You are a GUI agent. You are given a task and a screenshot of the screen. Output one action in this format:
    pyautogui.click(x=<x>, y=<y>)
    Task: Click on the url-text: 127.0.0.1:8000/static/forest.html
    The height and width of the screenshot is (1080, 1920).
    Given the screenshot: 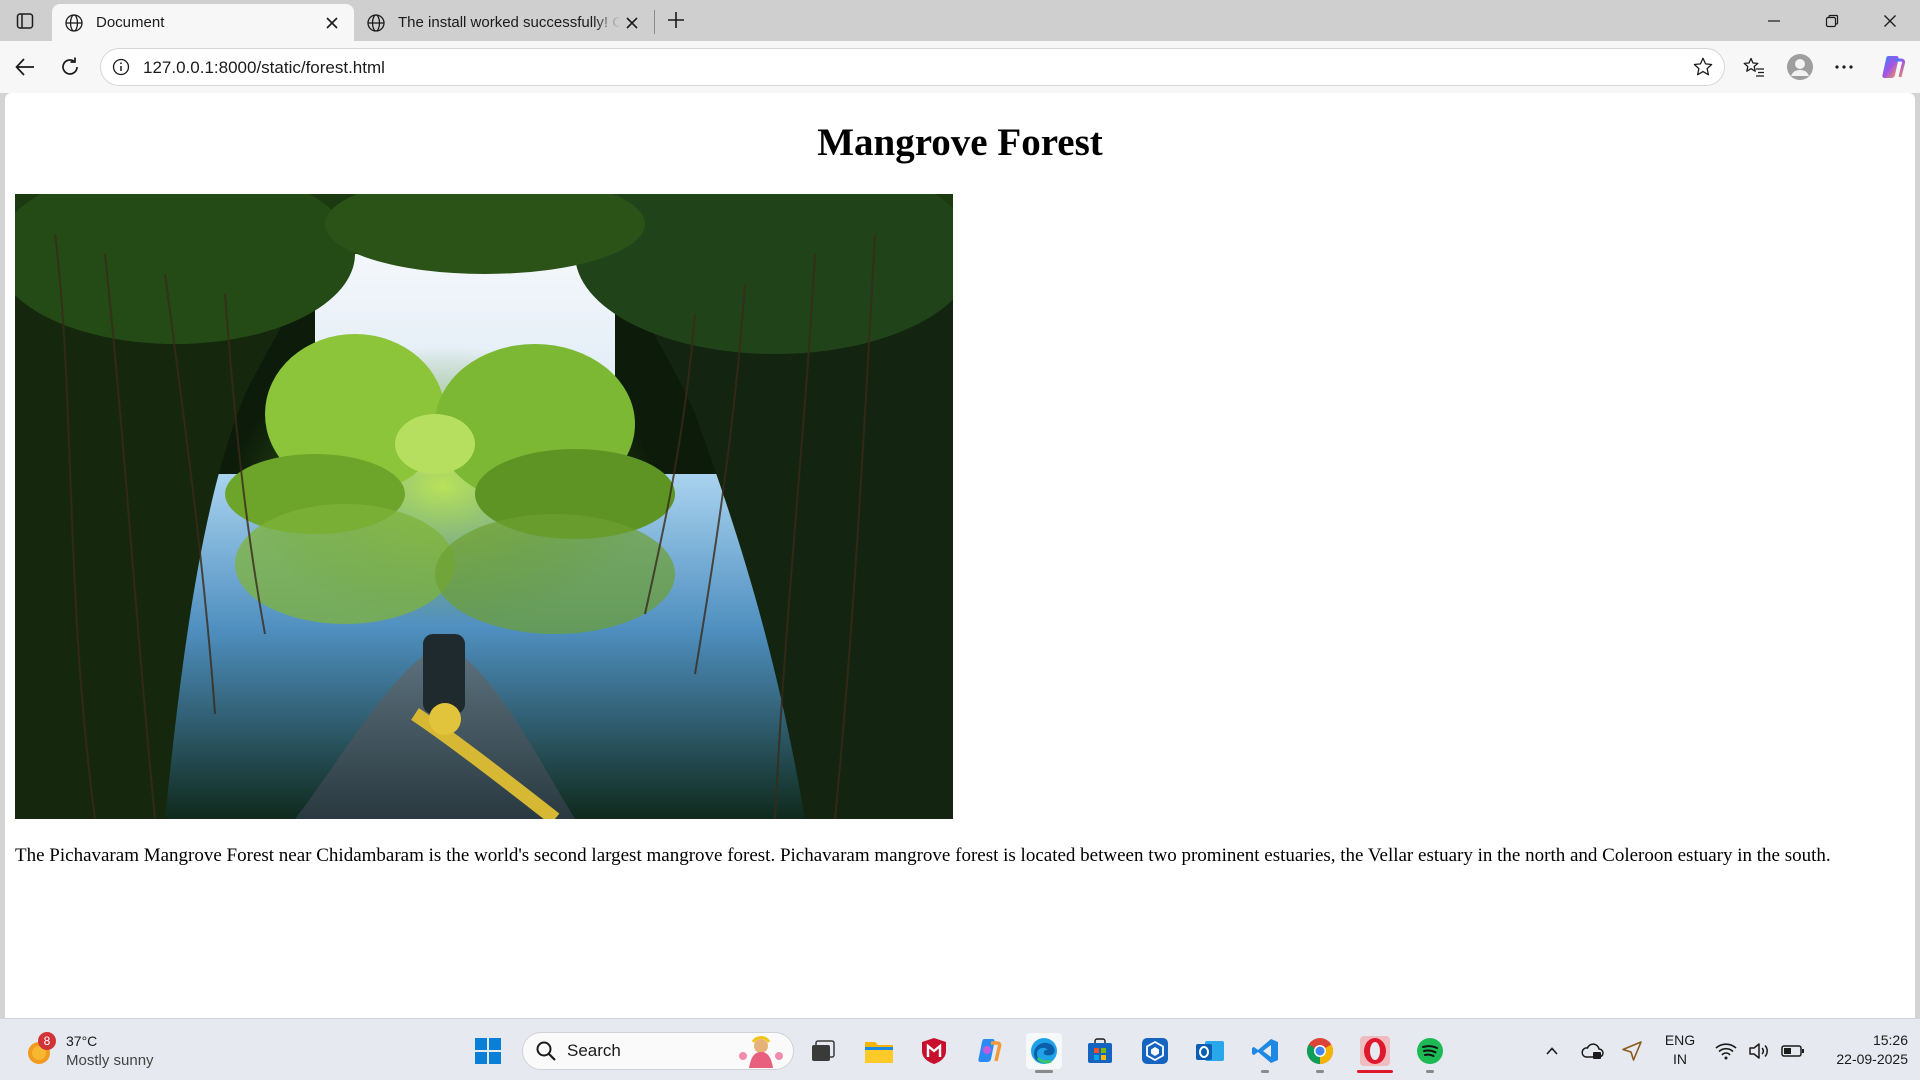 What is the action you would take?
    pyautogui.click(x=264, y=68)
    